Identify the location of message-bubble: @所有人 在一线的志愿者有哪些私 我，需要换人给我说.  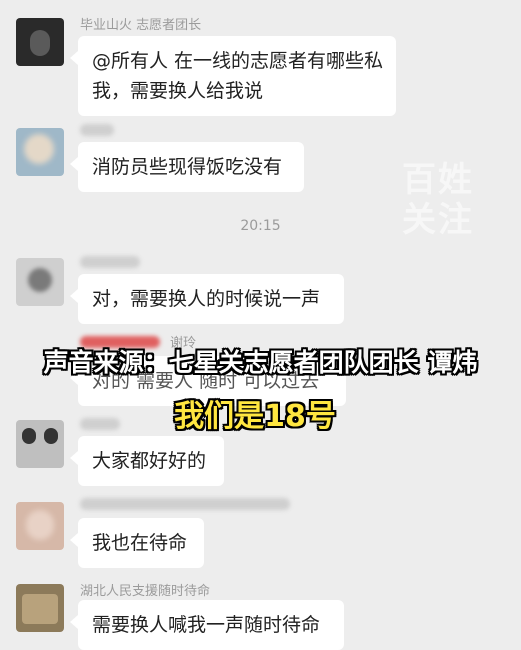
(233, 76).